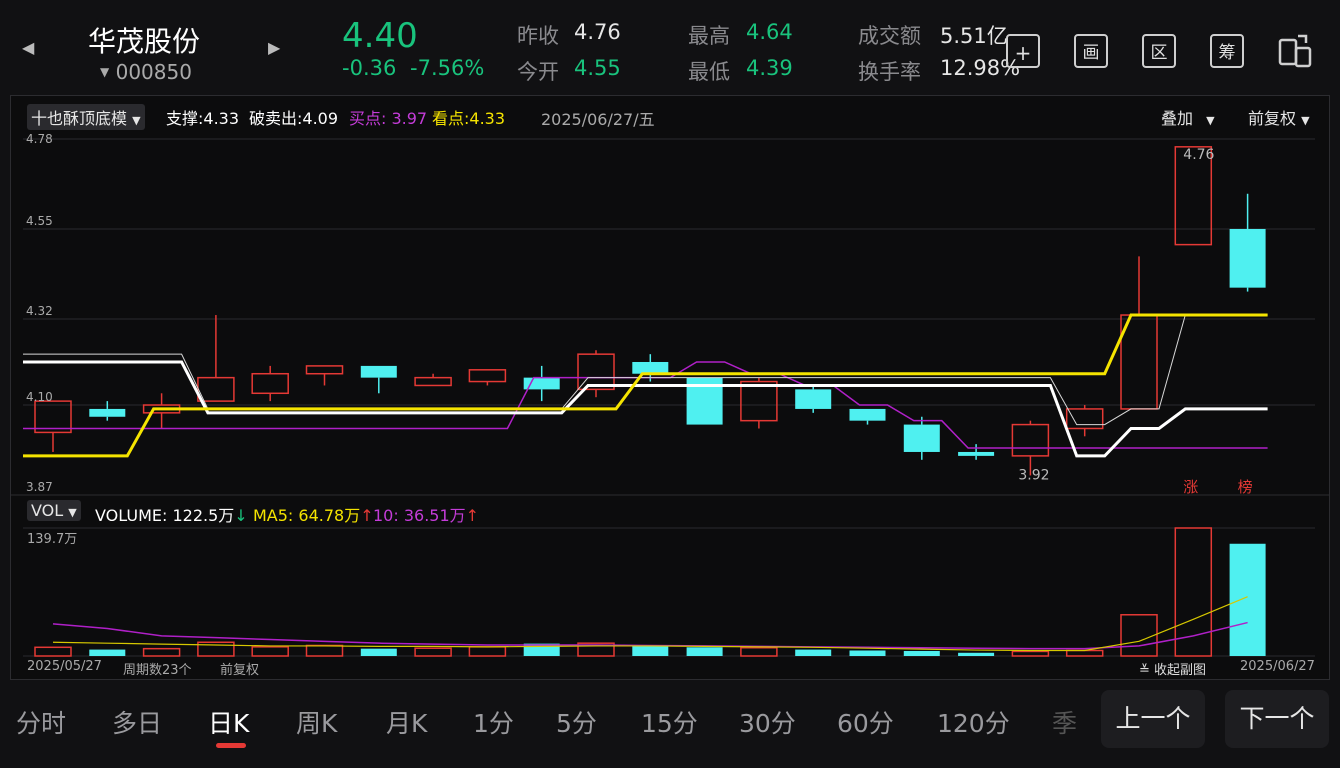 This screenshot has height=768, width=1340. I want to click on chips-button: 筹, so click(1227, 51).